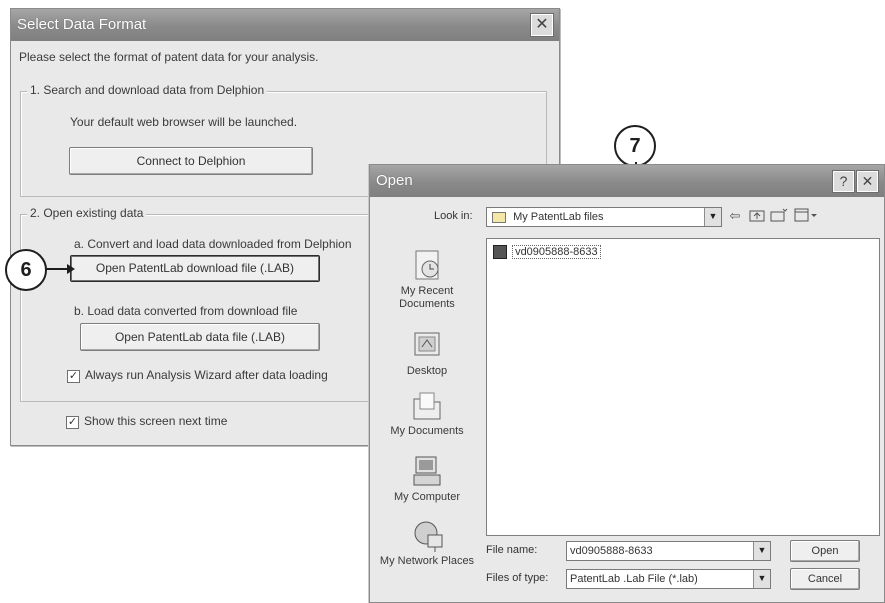 Image resolution: width=885 pixels, height=603 pixels. I want to click on place-my-documents: My Documents, so click(427, 412).